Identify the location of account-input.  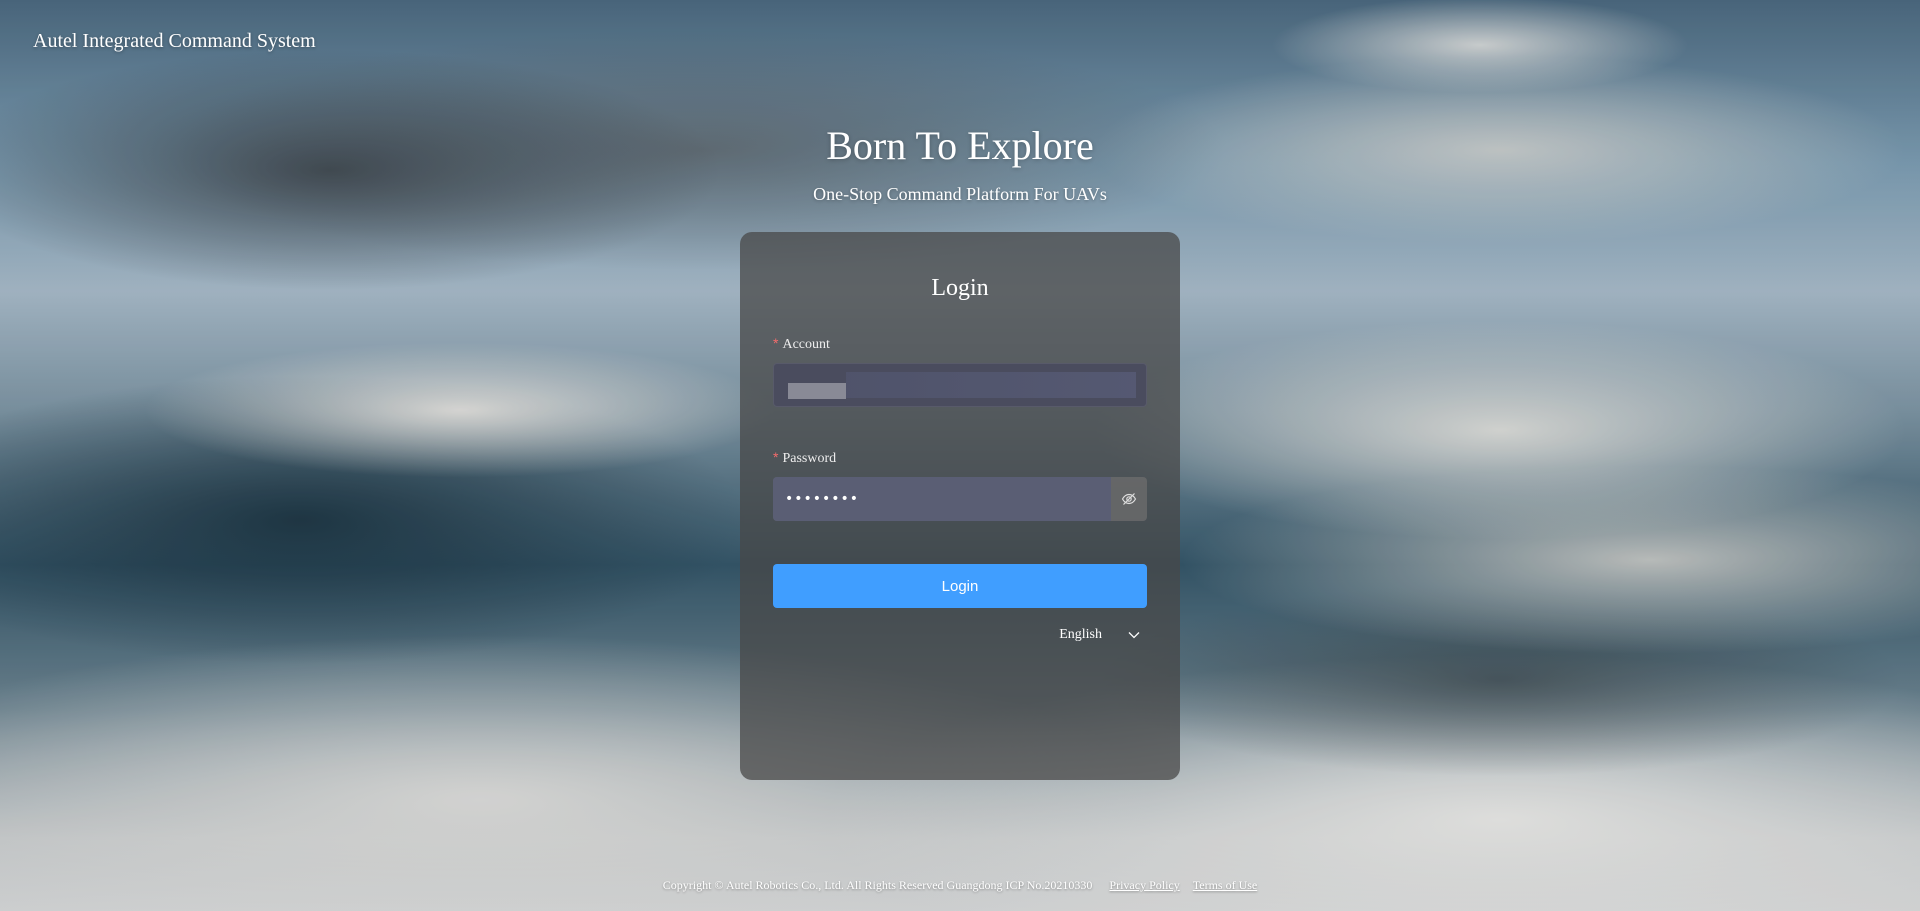
(960, 385).